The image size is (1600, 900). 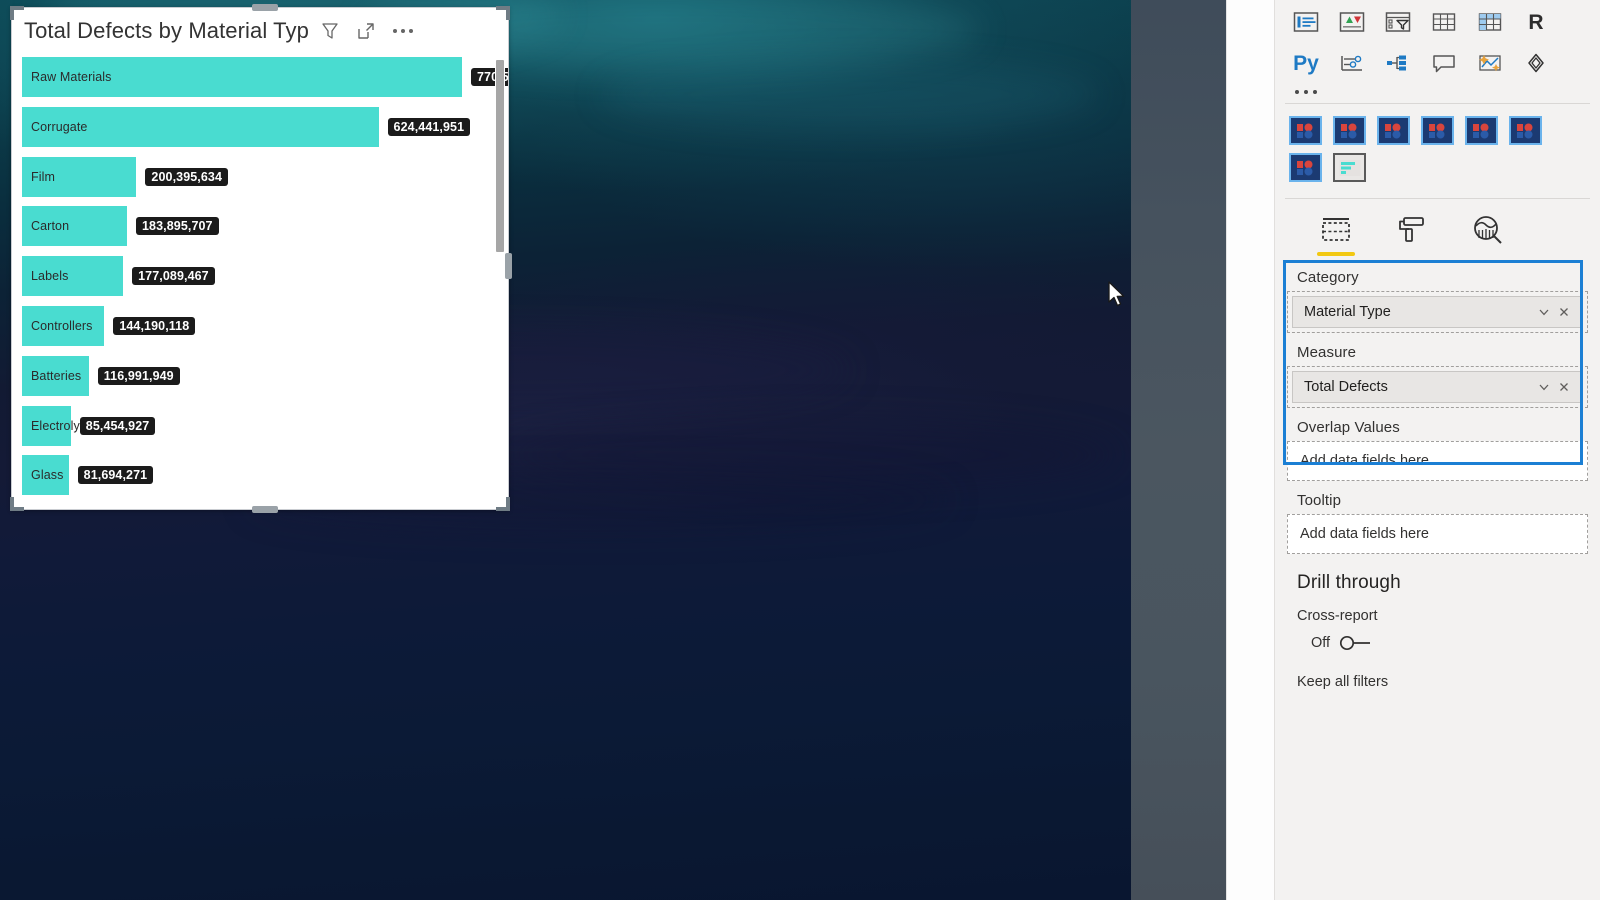 What do you see at coordinates (265, 7) in the screenshot?
I see `selection-handle-top-center` at bounding box center [265, 7].